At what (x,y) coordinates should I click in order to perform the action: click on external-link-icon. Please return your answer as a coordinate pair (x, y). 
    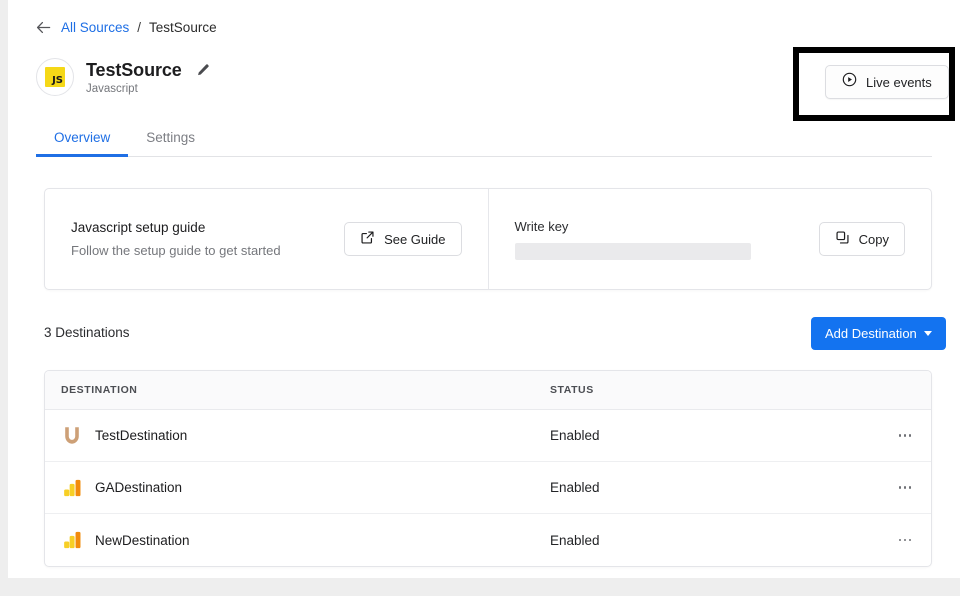
    Looking at the image, I should click on (367, 239).